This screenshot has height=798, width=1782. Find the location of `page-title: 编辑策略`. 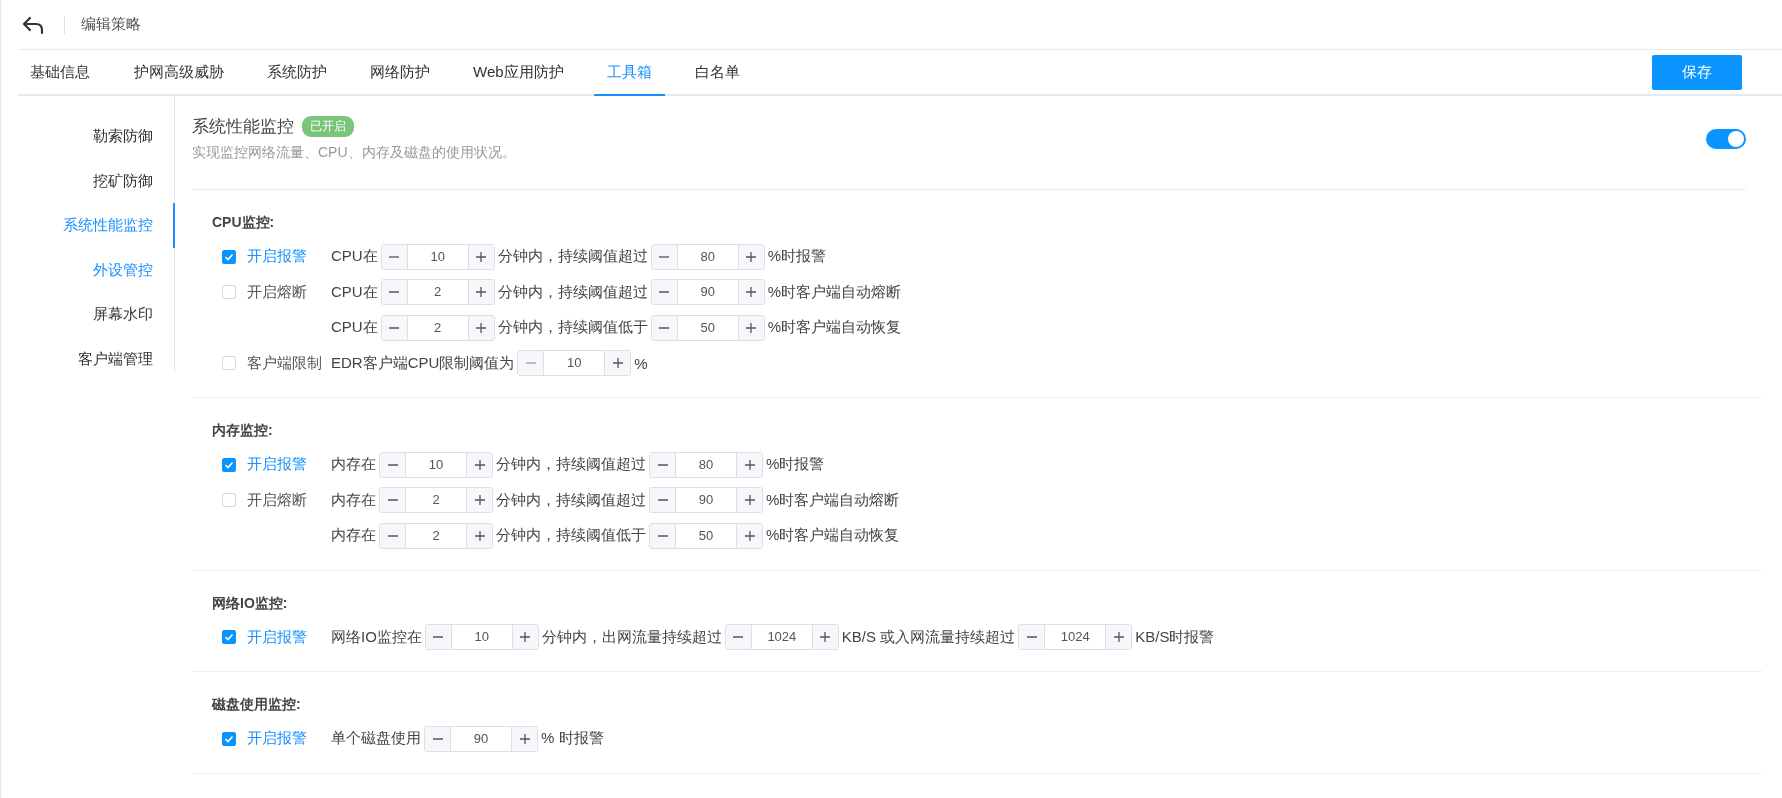

page-title: 编辑策略 is located at coordinates (111, 24).